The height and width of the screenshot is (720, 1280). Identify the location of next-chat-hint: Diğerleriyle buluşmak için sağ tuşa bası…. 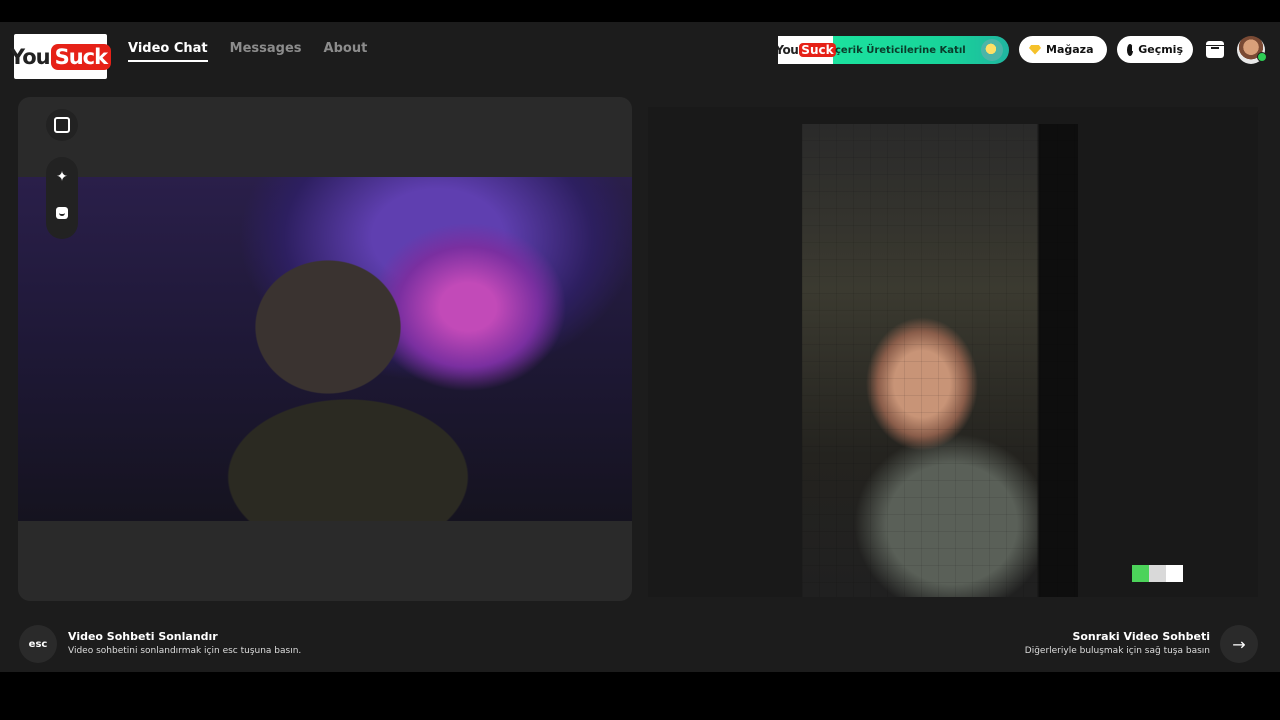
(1117, 651).